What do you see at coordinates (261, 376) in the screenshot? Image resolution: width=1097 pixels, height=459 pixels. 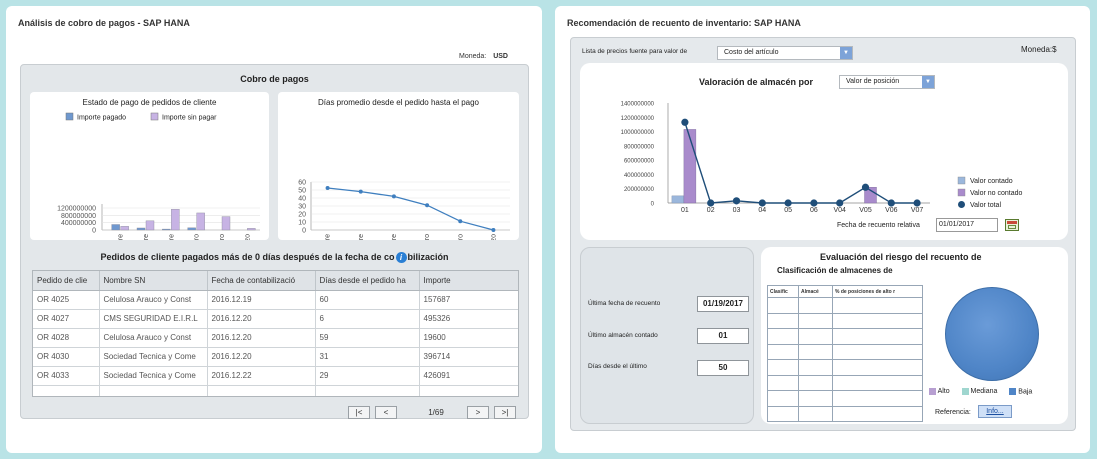 I see `cell-date: 2016.12.22` at bounding box center [261, 376].